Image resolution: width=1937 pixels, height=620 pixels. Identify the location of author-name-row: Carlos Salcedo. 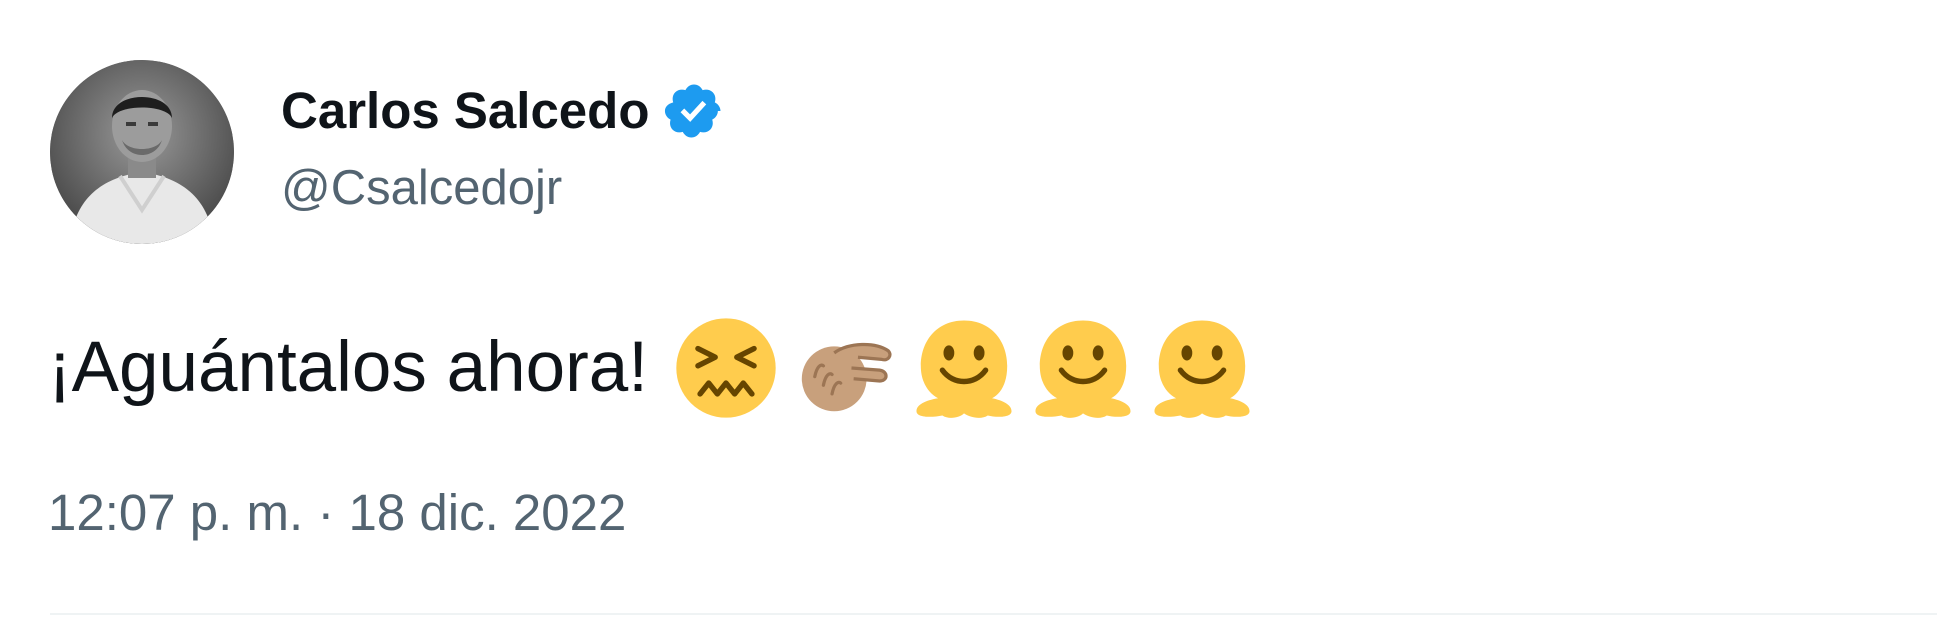
(503, 111).